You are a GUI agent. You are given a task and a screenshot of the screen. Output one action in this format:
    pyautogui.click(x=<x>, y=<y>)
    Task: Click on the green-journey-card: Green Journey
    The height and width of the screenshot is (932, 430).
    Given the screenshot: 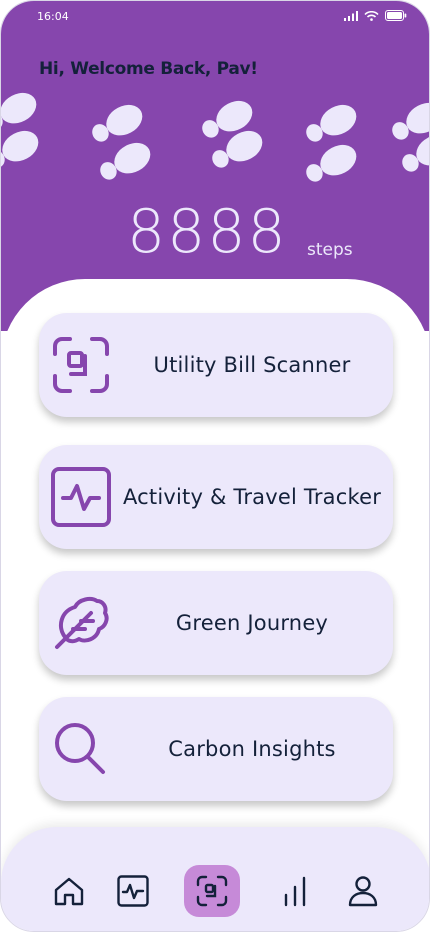 What is the action you would take?
    pyautogui.click(x=216, y=623)
    